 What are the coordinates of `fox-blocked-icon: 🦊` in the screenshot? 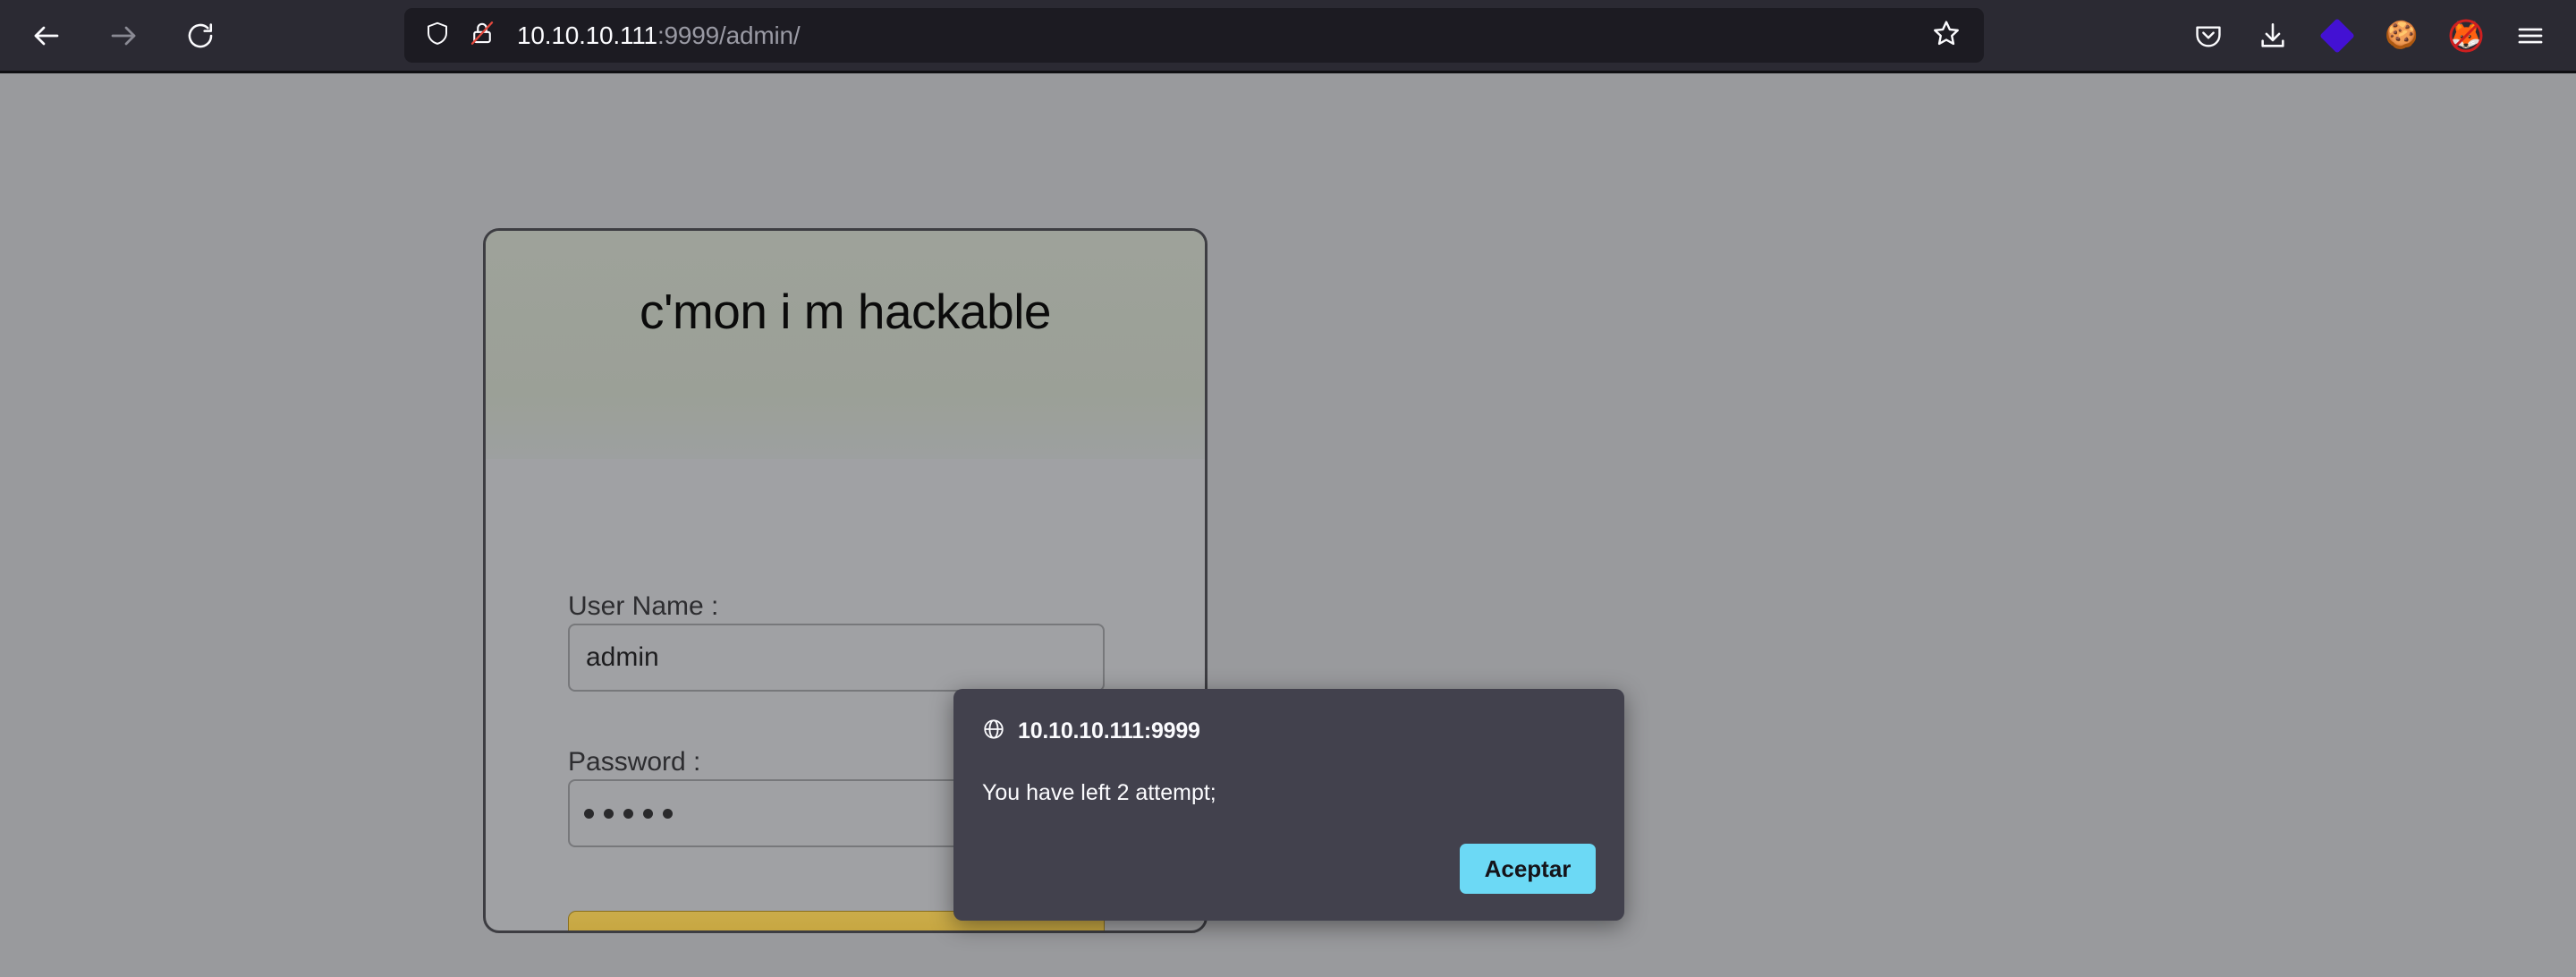 It's located at (2466, 36).